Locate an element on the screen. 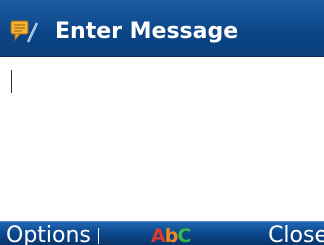 The width and height of the screenshot is (324, 245). input-mode-indicator: AbC is located at coordinates (171, 234).